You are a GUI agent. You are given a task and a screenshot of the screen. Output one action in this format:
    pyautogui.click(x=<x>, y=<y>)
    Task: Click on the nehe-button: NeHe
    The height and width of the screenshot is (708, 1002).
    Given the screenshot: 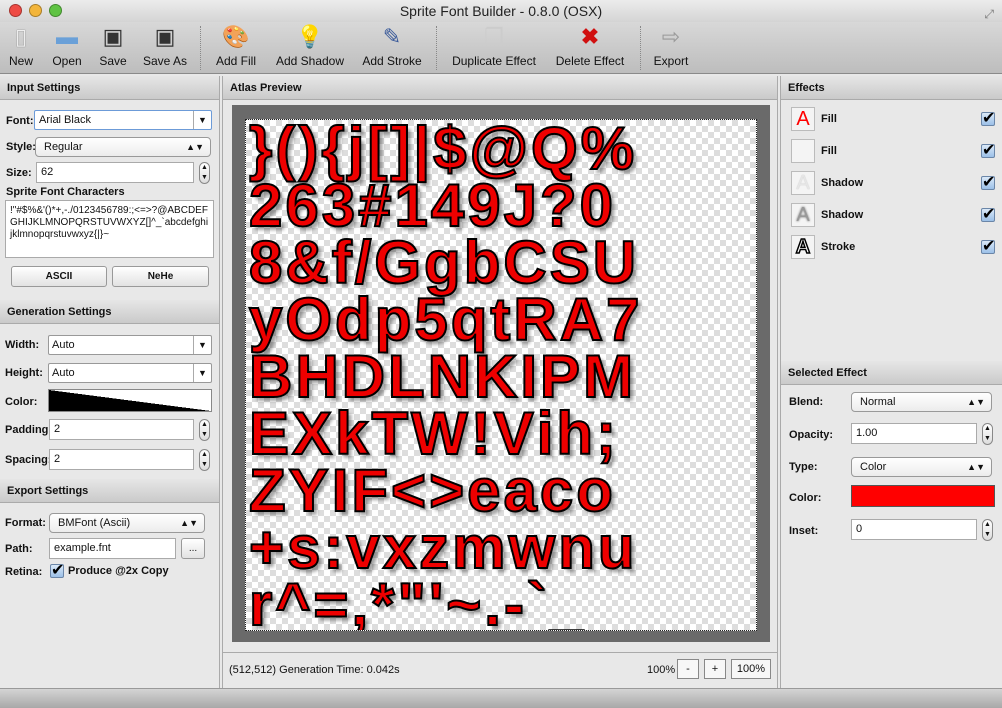 What is the action you would take?
    pyautogui.click(x=160, y=276)
    